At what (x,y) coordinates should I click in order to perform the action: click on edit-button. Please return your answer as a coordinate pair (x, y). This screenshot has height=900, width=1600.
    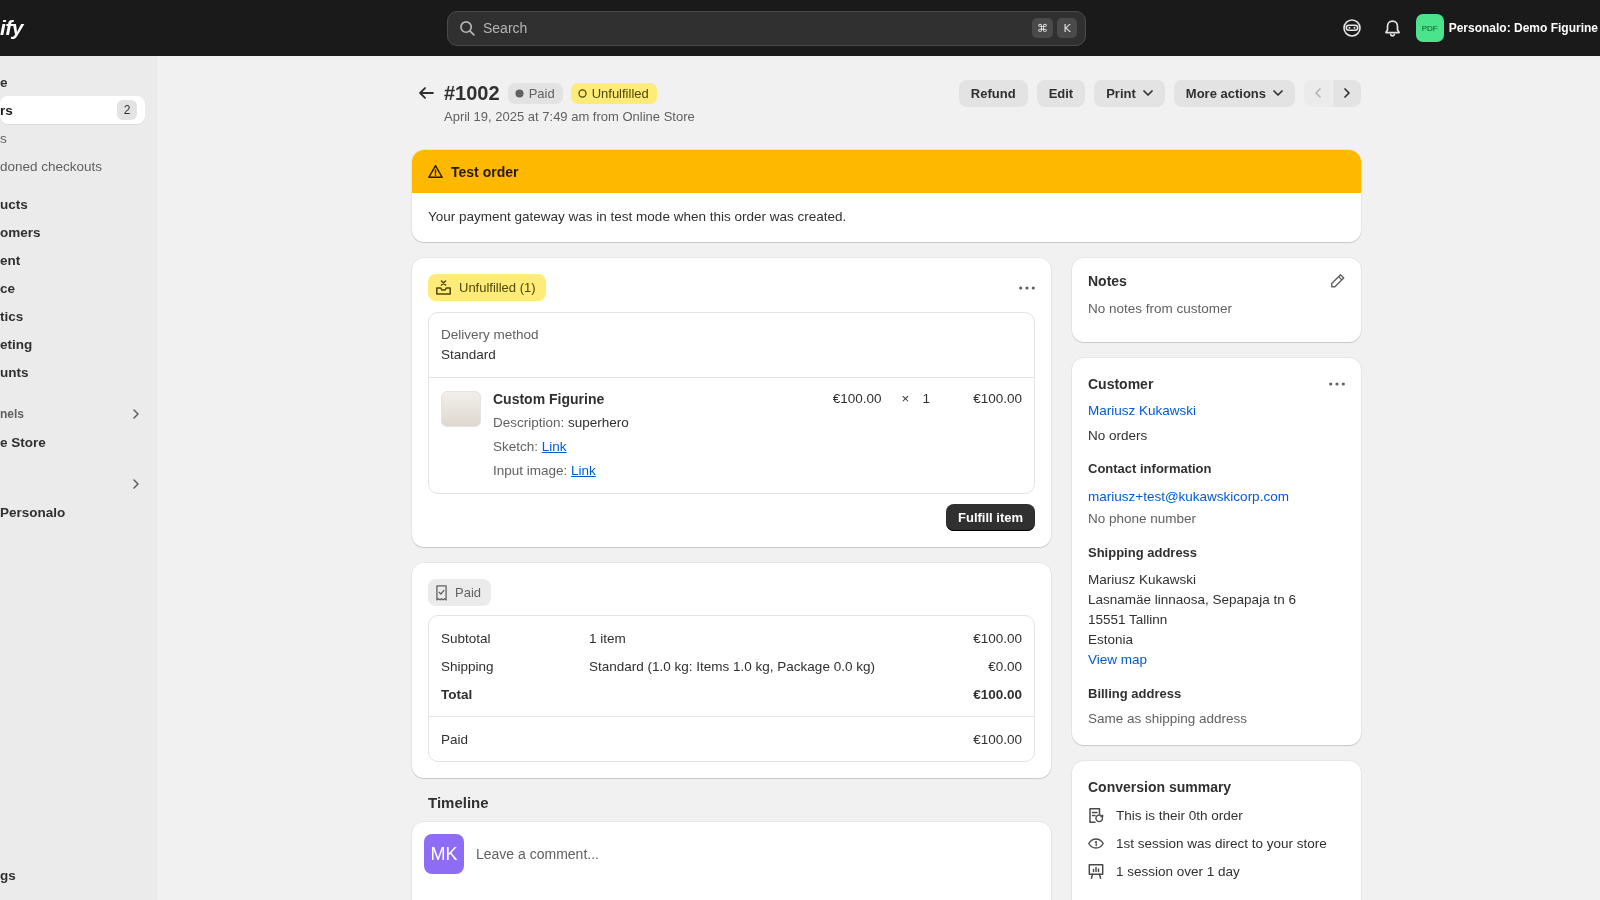
    Looking at the image, I should click on (1338, 281).